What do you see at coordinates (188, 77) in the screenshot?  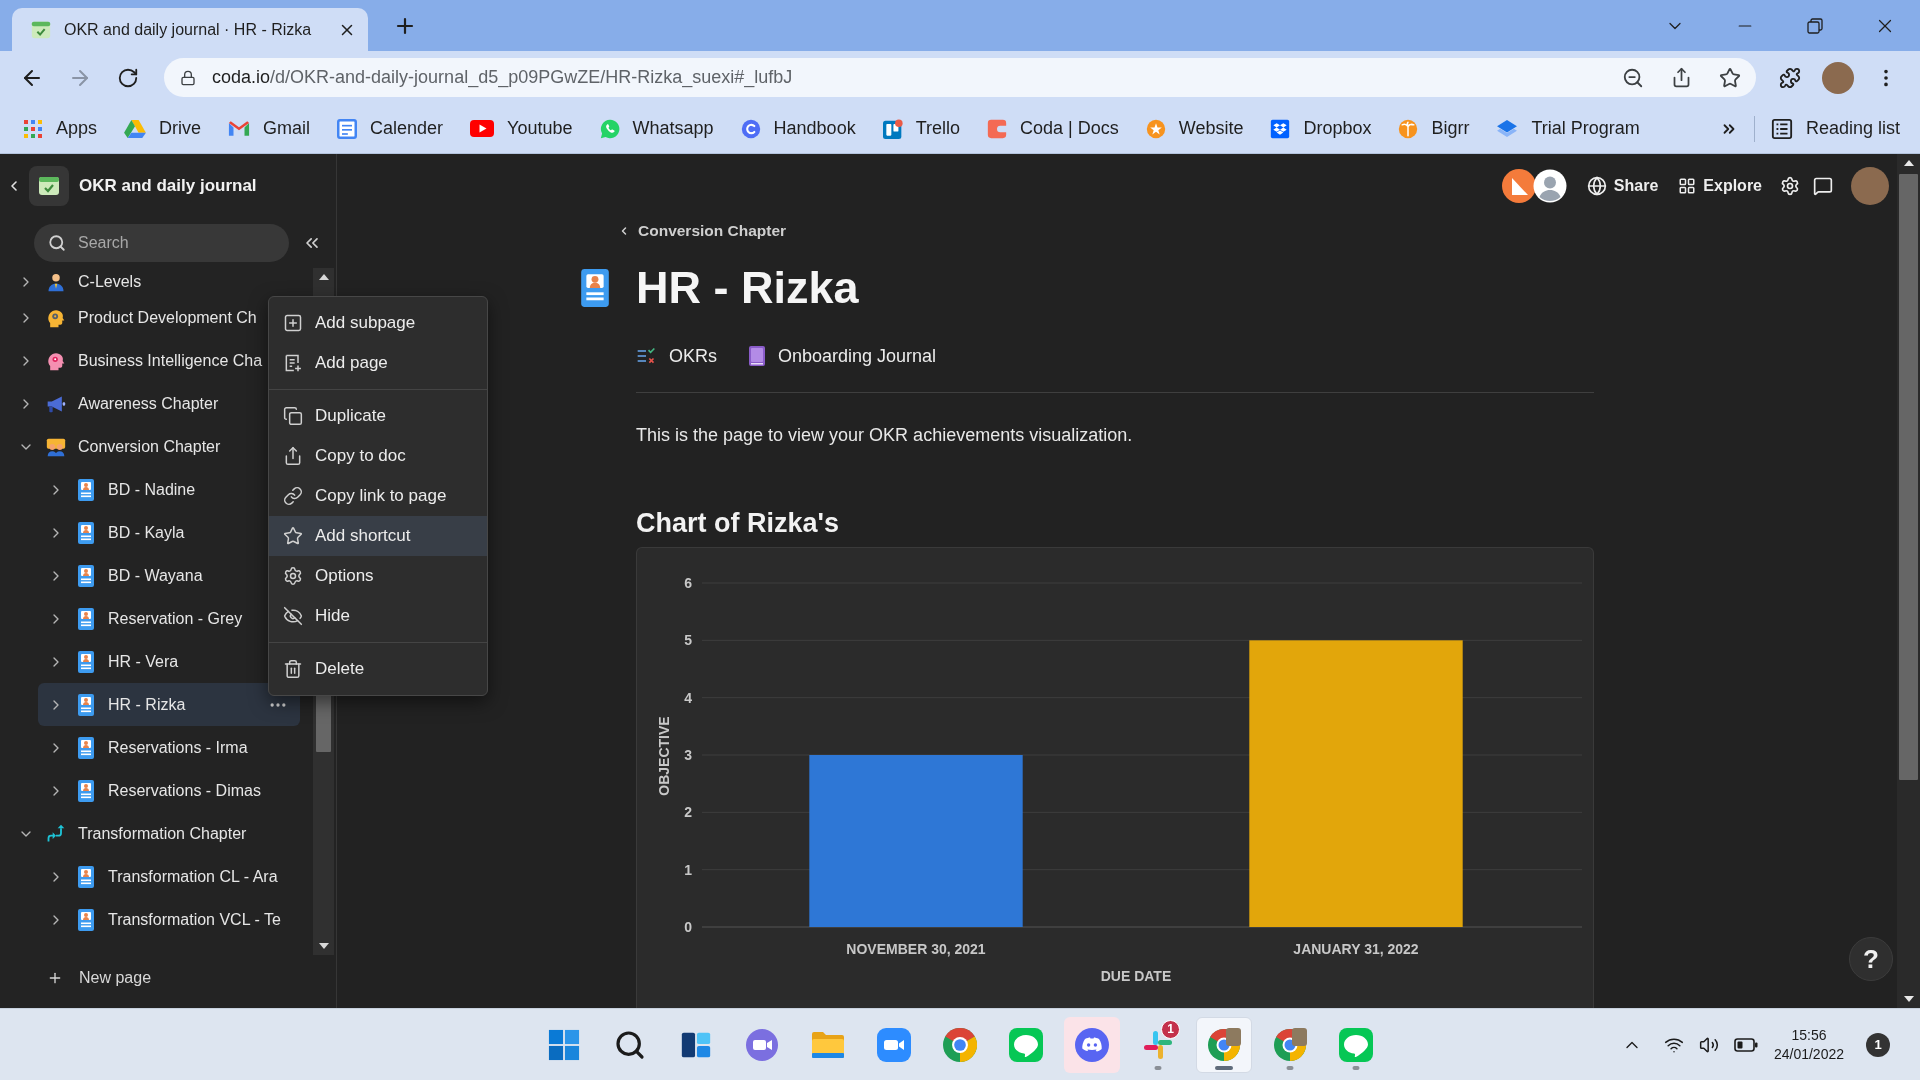 I see `lock-icon` at bounding box center [188, 77].